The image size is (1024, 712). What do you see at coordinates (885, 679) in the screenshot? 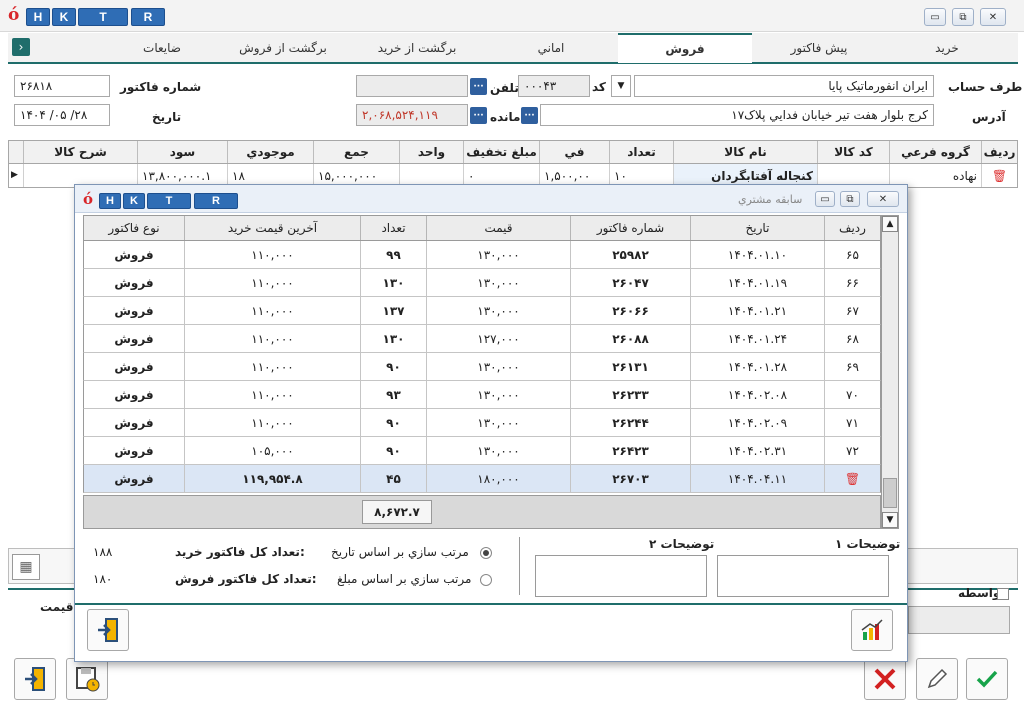
I see `cancel-button` at bounding box center [885, 679].